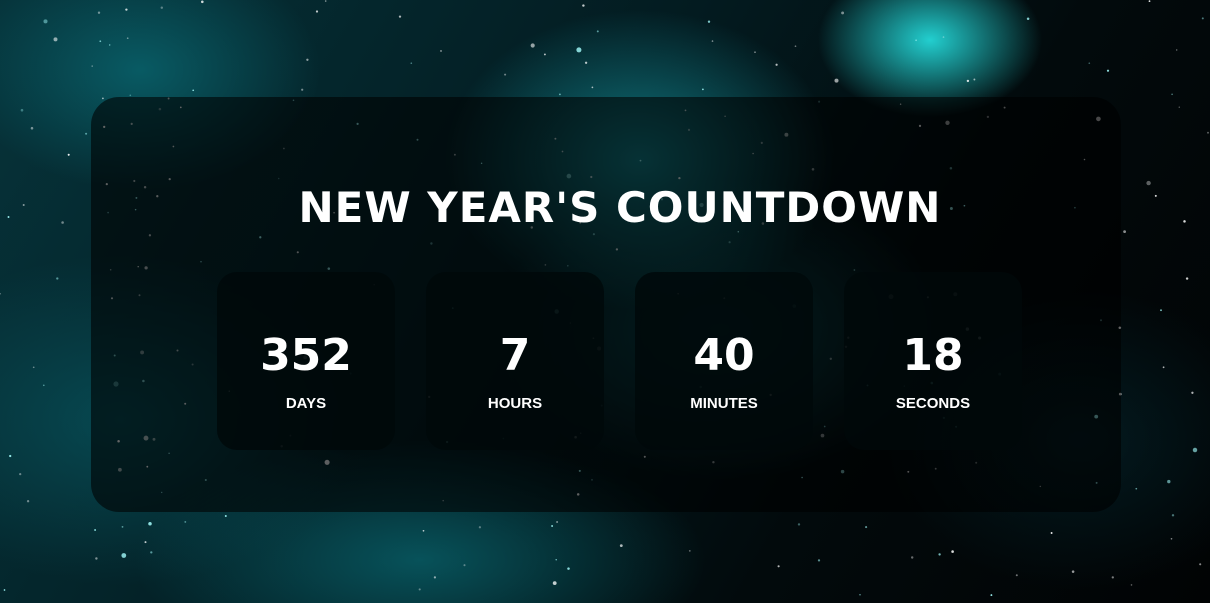  Describe the element at coordinates (515, 355) in the screenshot. I see `hours-value: 7` at that location.